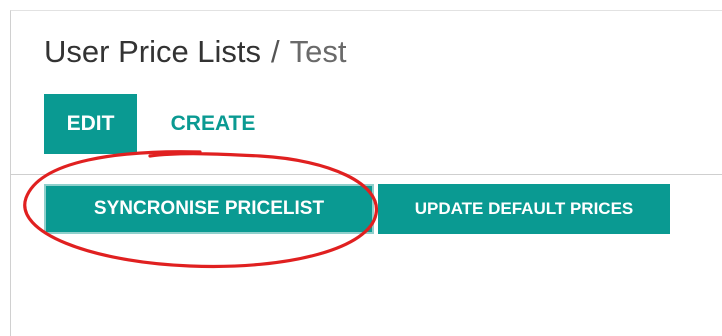 This screenshot has width=722, height=336. What do you see at coordinates (90, 124) in the screenshot?
I see `edit-button: EDIT` at bounding box center [90, 124].